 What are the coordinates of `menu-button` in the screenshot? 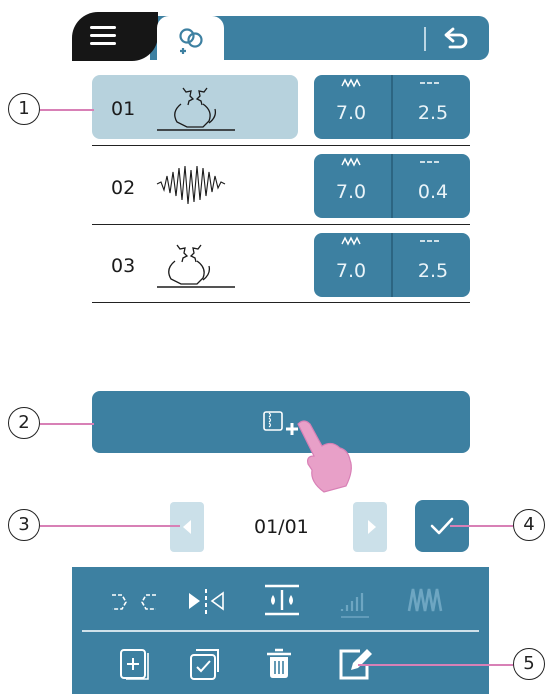 It's located at (115, 36).